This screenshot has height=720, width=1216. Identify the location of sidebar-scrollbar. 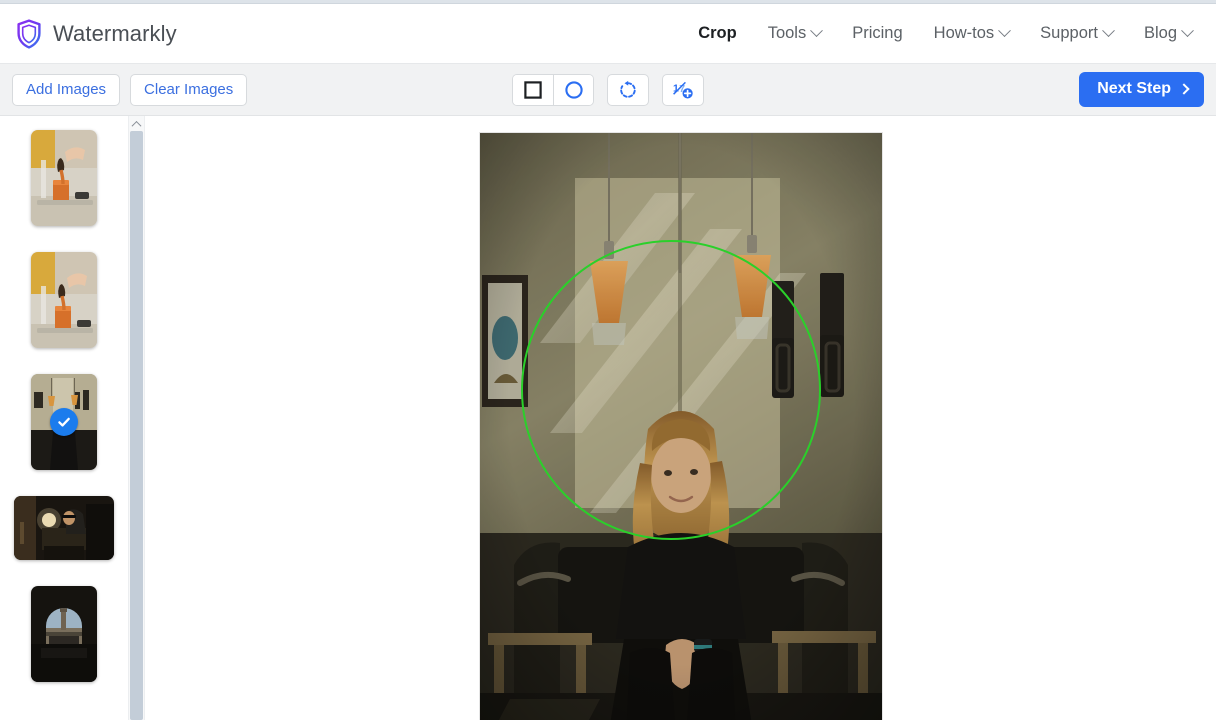
(136, 418).